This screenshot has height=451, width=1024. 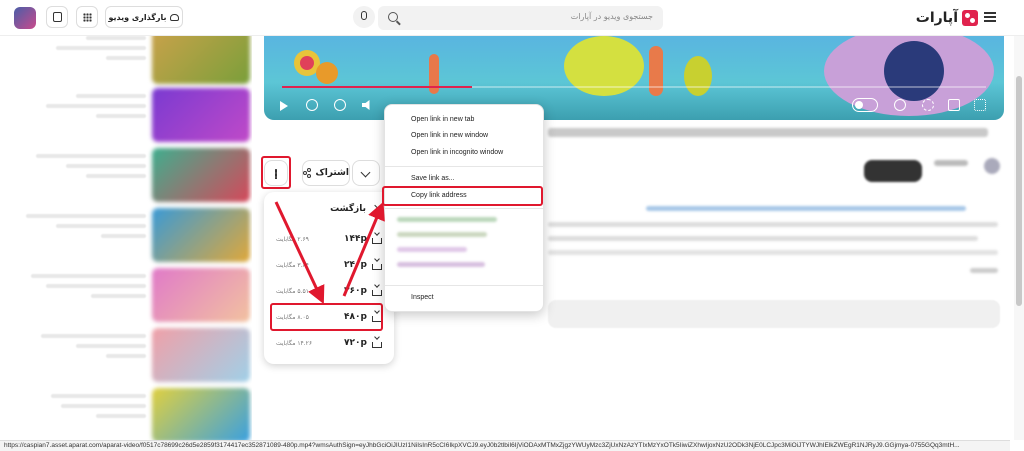 What do you see at coordinates (294, 343) in the screenshot?
I see `file-size: ۱۴.۲۶ مگابایت` at bounding box center [294, 343].